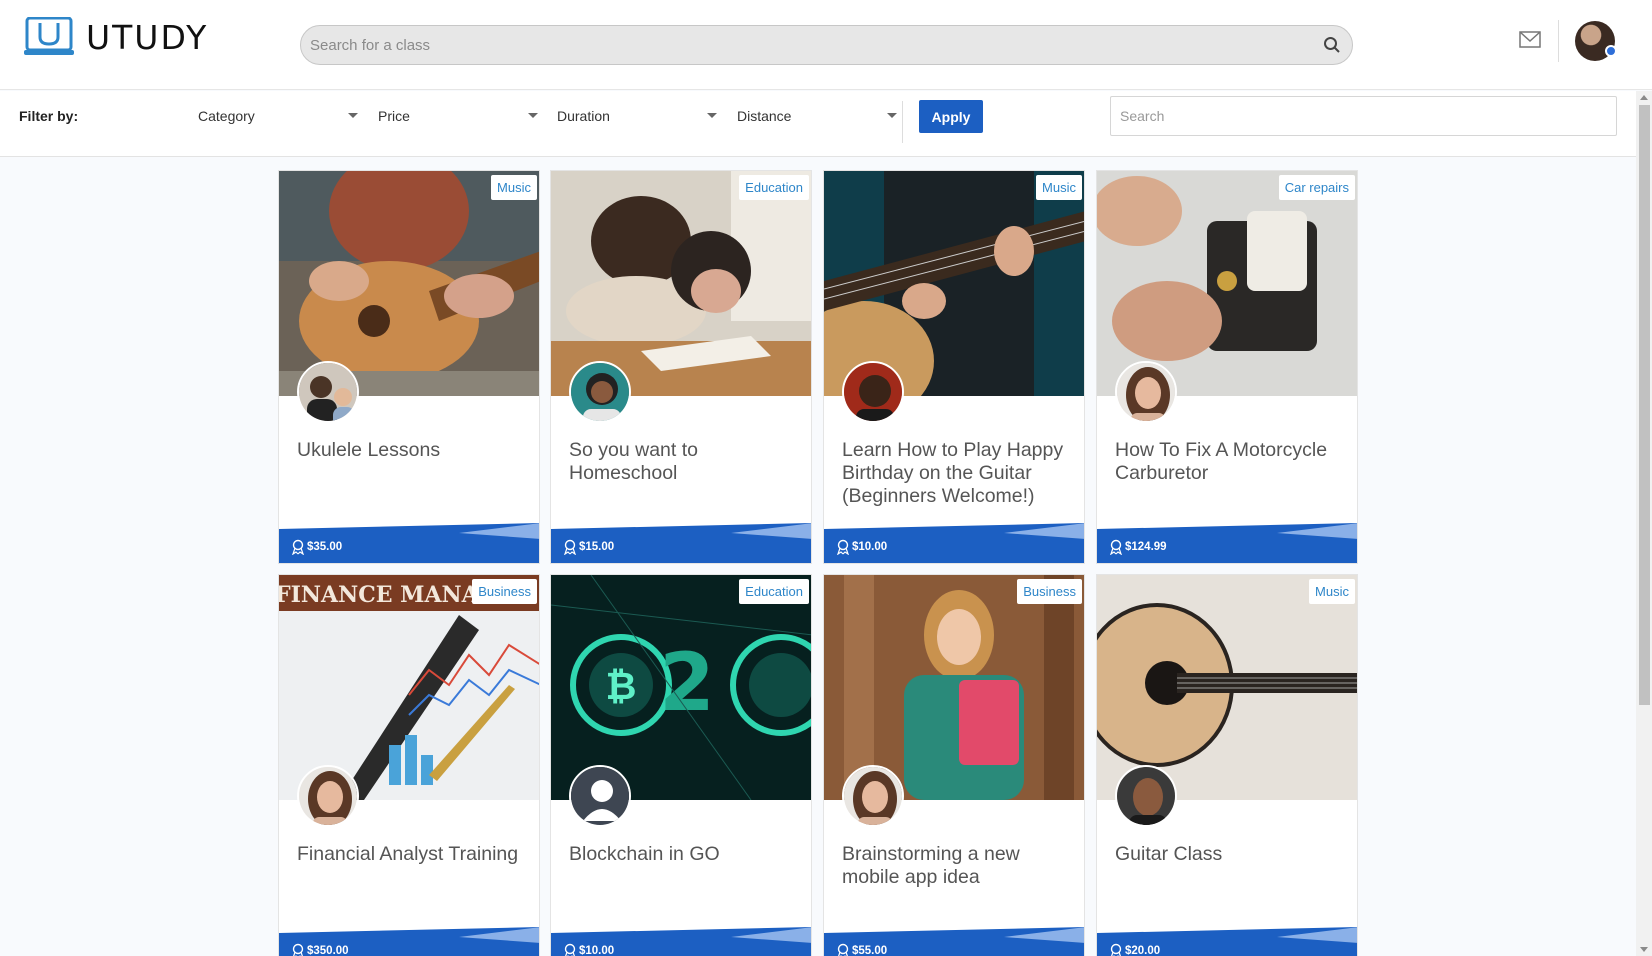  What do you see at coordinates (409, 941) in the screenshot?
I see `card-price-footer: $350.00` at bounding box center [409, 941].